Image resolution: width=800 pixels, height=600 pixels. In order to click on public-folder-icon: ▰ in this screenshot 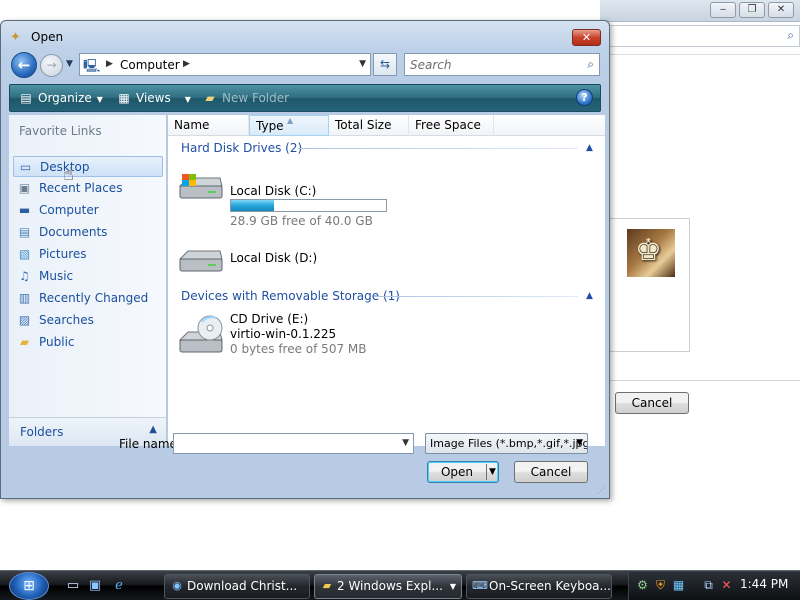, I will do `click(24, 342)`.